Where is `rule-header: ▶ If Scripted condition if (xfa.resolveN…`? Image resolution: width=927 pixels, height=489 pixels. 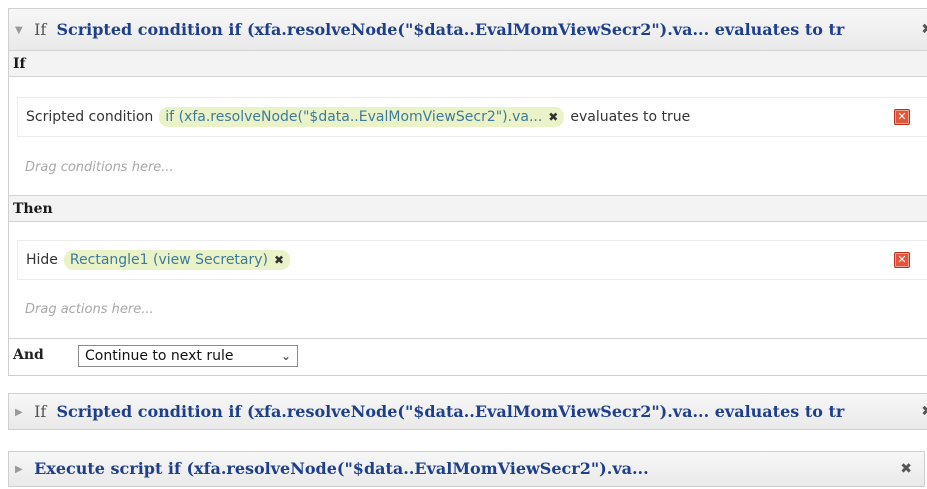
rule-header: ▶ If Scripted condition if (xfa.resolveN… is located at coordinates (467, 411).